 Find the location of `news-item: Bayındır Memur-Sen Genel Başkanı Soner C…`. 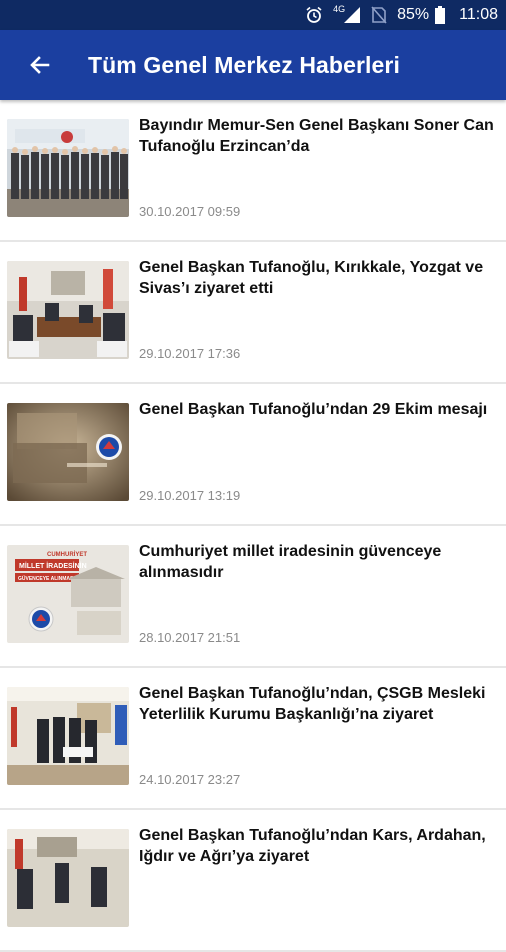

news-item: Bayındır Memur-Sen Genel Başkanı Soner C… is located at coordinates (253, 171).